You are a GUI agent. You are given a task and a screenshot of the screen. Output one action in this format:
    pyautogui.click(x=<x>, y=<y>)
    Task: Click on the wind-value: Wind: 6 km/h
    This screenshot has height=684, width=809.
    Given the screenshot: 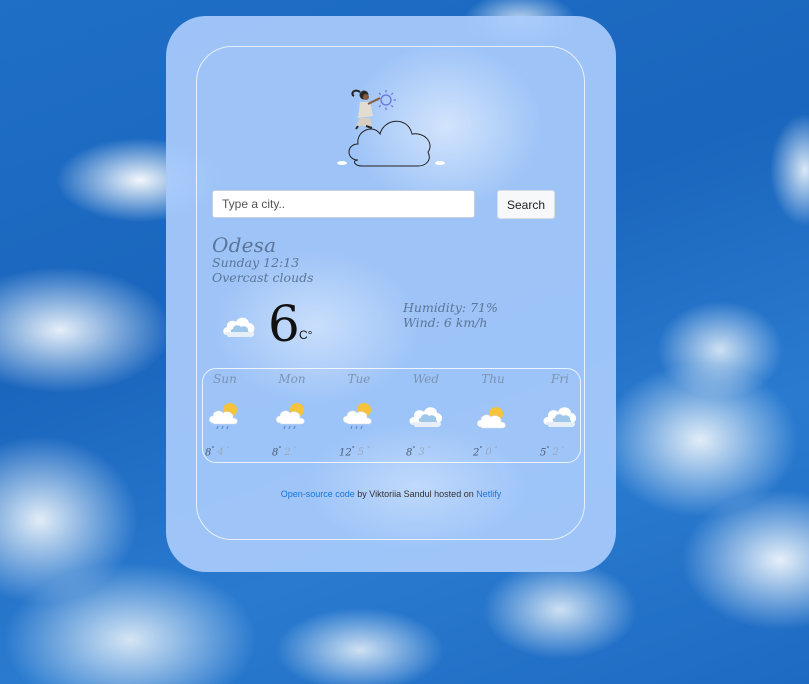 What is the action you would take?
    pyautogui.click(x=445, y=322)
    